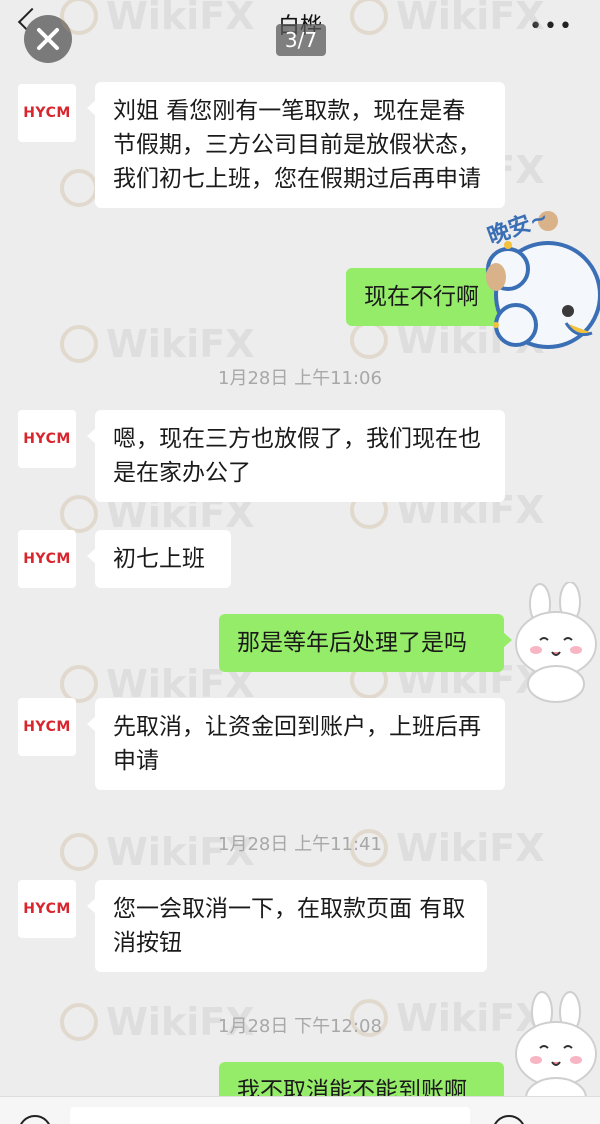 The width and height of the screenshot is (600, 1124). I want to click on timestamp: 1月28日 上午11:41, so click(300, 844).